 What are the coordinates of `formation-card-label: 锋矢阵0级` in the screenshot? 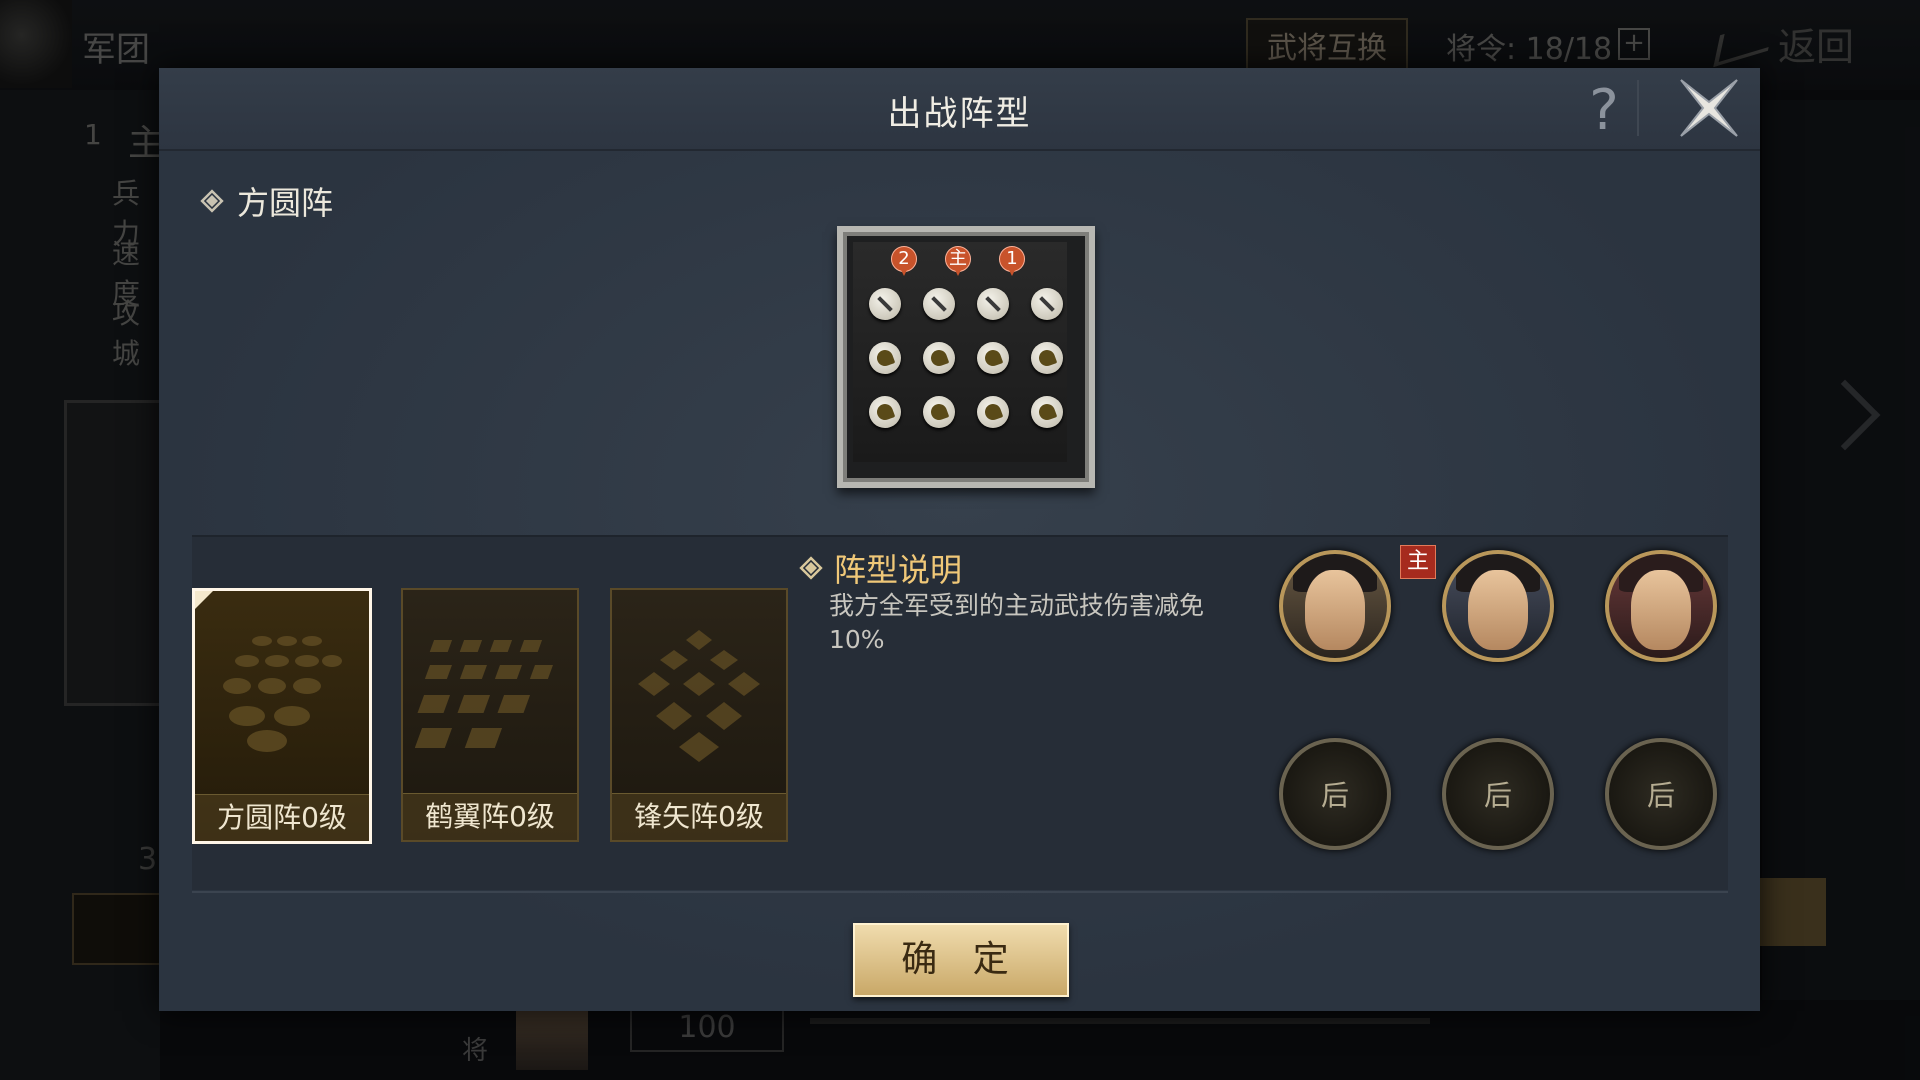 It's located at (699, 816).